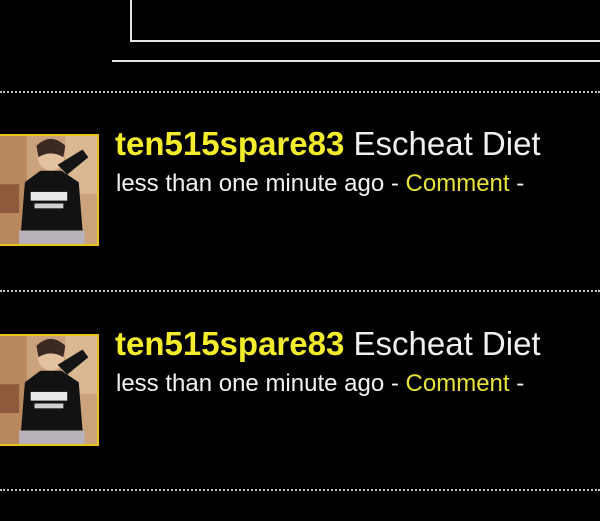 This screenshot has width=600, height=521. What do you see at coordinates (365, 21) in the screenshot?
I see `header-box` at bounding box center [365, 21].